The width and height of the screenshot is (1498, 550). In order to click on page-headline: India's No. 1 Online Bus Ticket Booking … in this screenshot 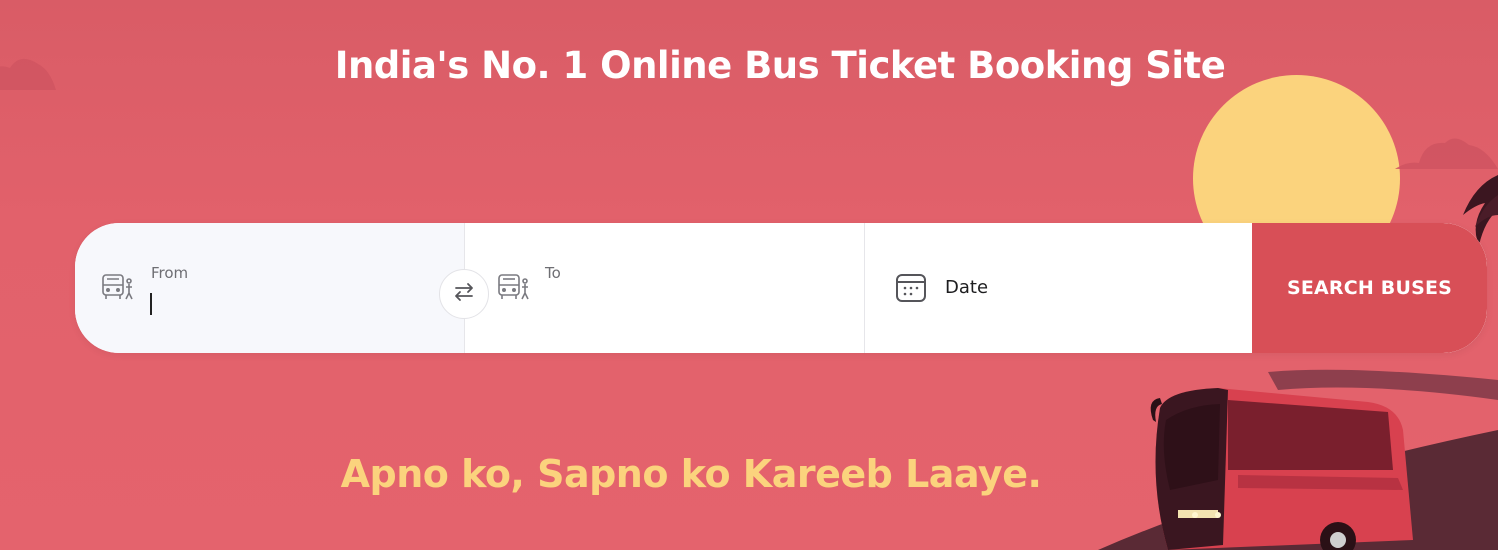, I will do `click(780, 65)`.